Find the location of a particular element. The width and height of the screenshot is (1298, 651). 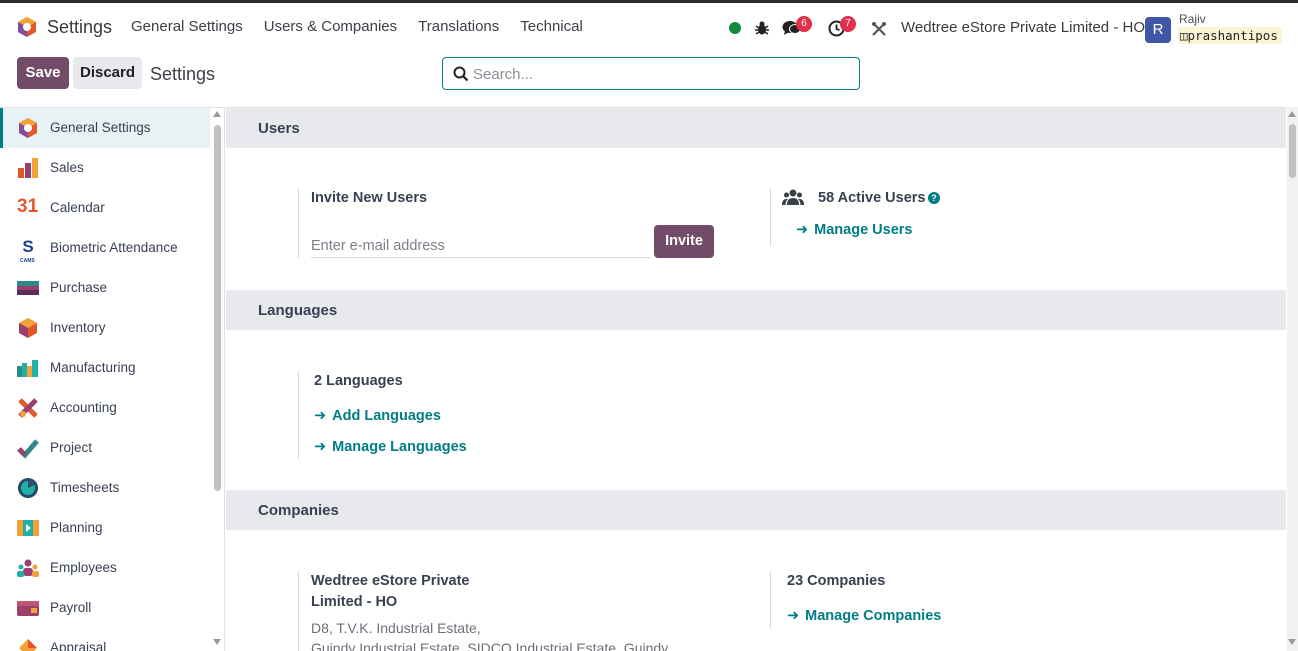

invite-title: Invite New Users is located at coordinates (369, 198).